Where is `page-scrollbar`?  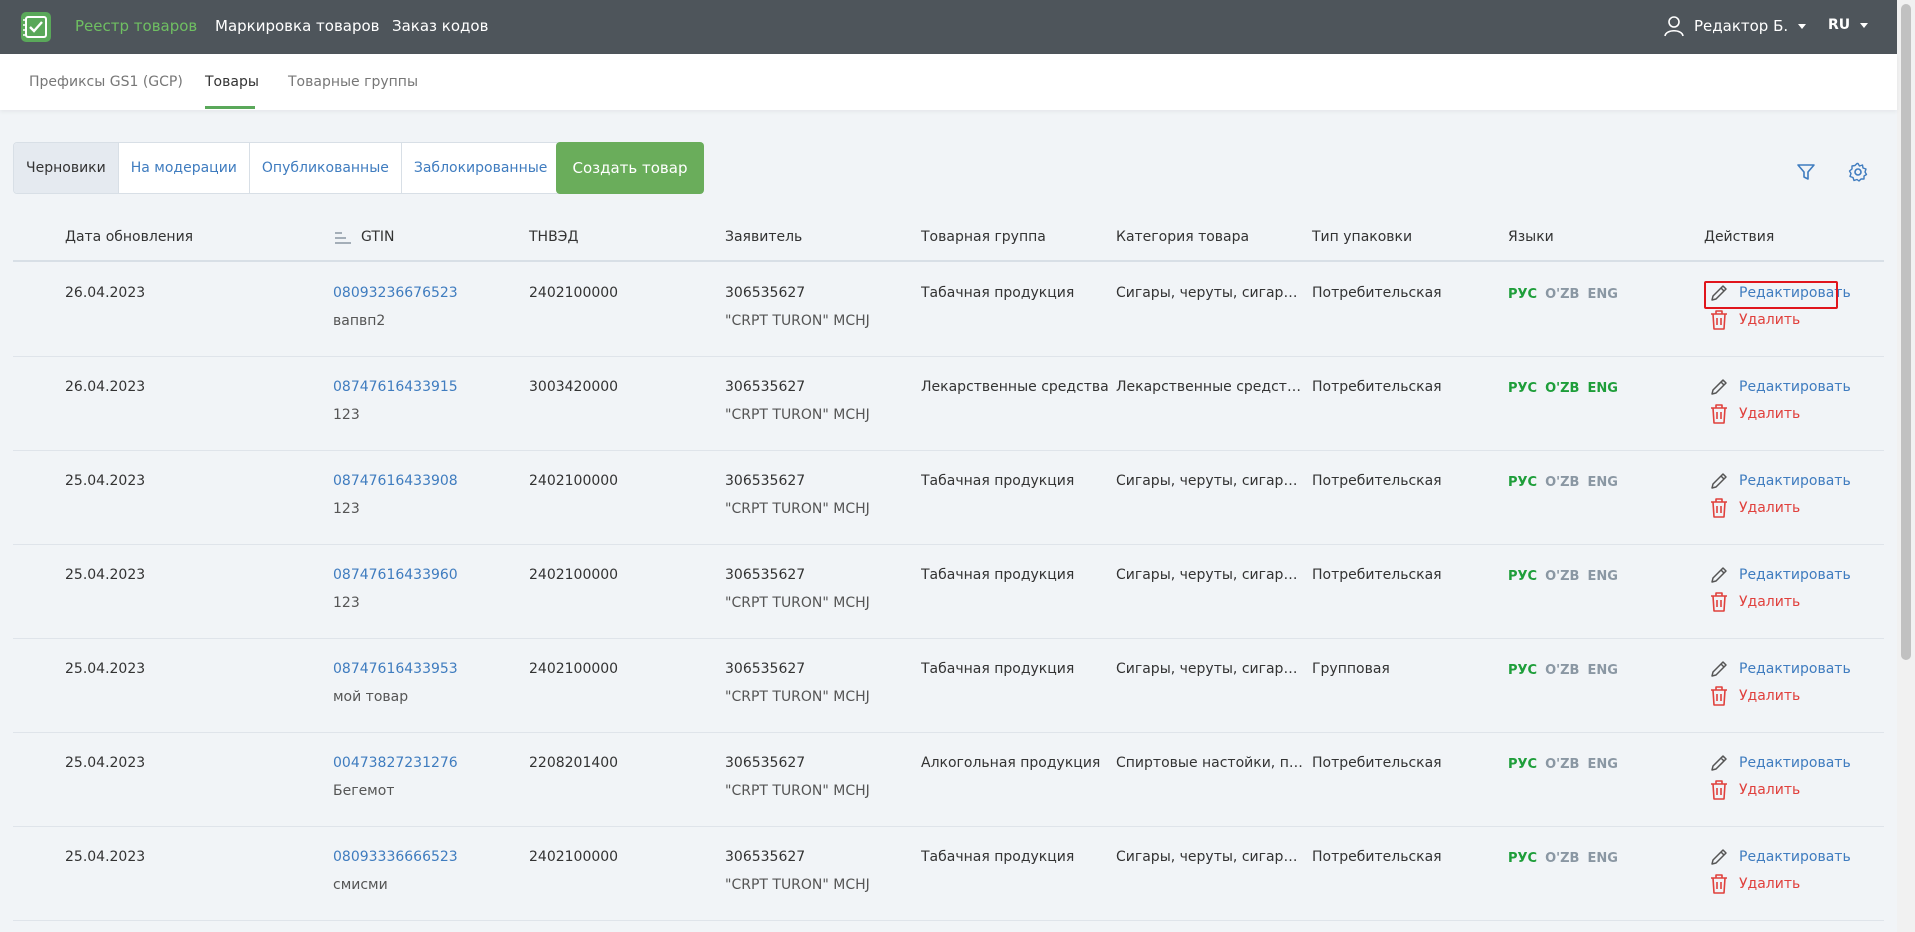
page-scrollbar is located at coordinates (1906, 466).